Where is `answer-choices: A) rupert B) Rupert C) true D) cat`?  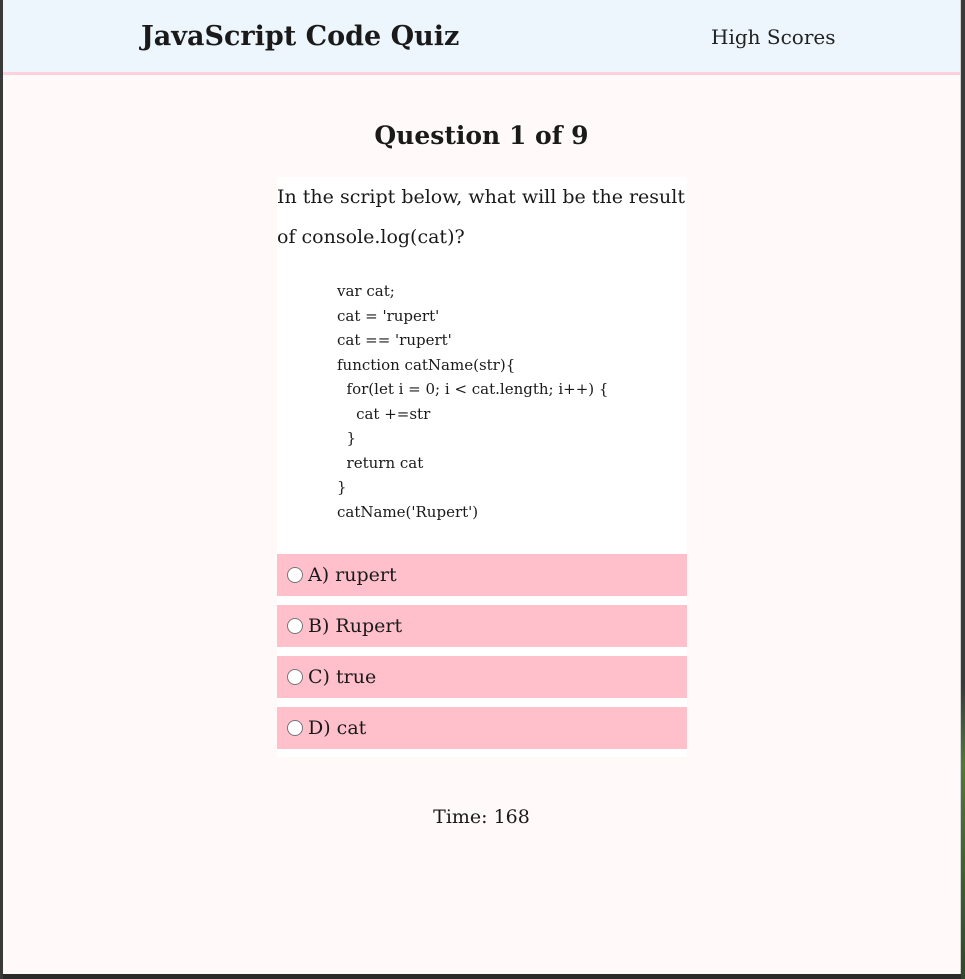 answer-choices: A) rupert B) Rupert C) true D) cat is located at coordinates (482, 656).